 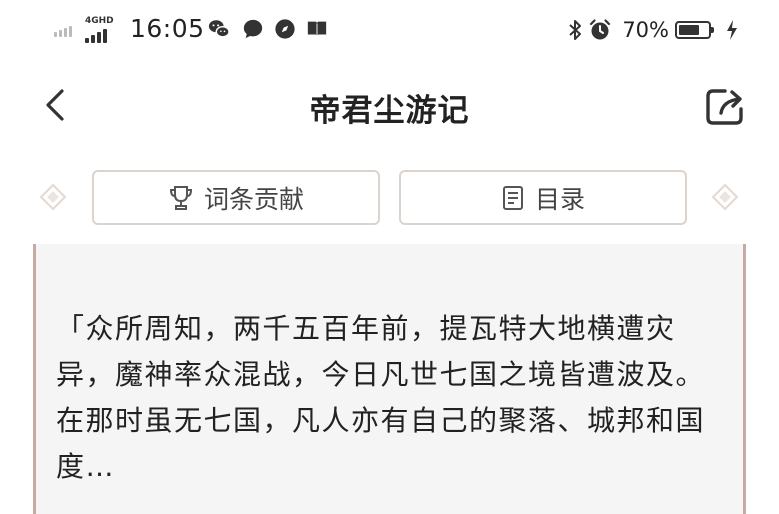 What do you see at coordinates (600, 29) in the screenshot?
I see `alarm-icon` at bounding box center [600, 29].